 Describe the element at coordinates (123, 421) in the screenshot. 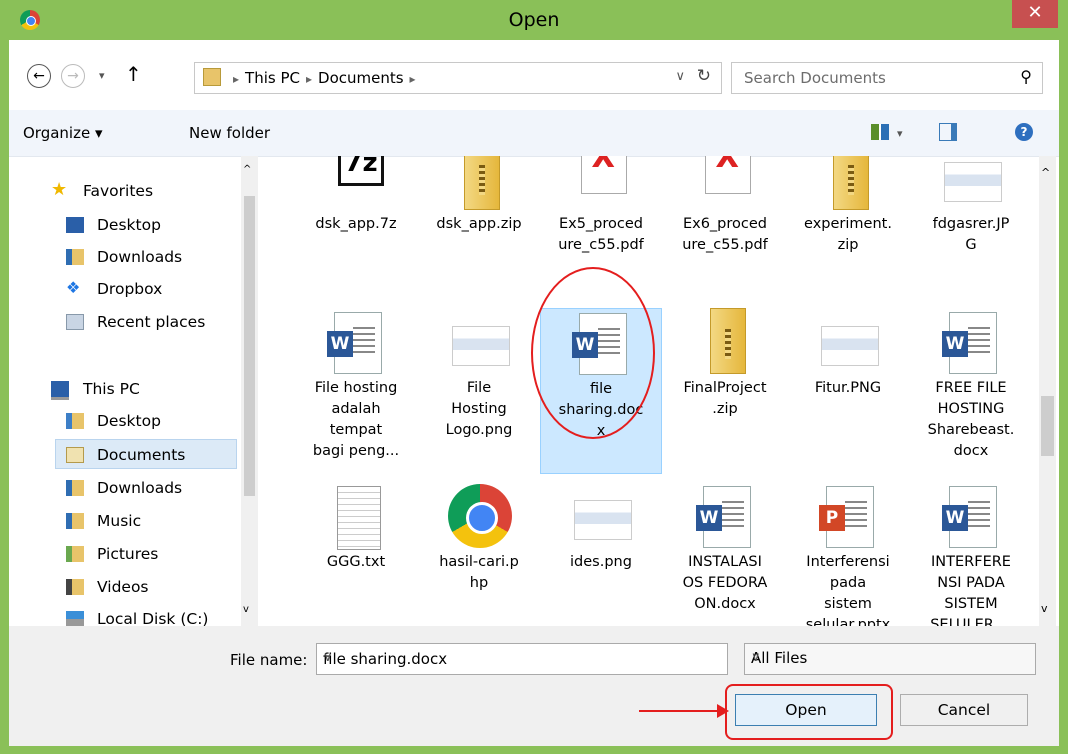

I see `sidebar-item-pc-desktop: Desktop` at that location.